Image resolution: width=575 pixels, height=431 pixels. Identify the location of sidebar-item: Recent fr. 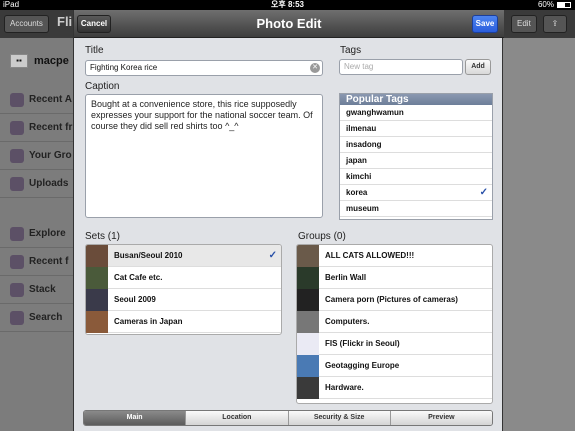
(37, 128).